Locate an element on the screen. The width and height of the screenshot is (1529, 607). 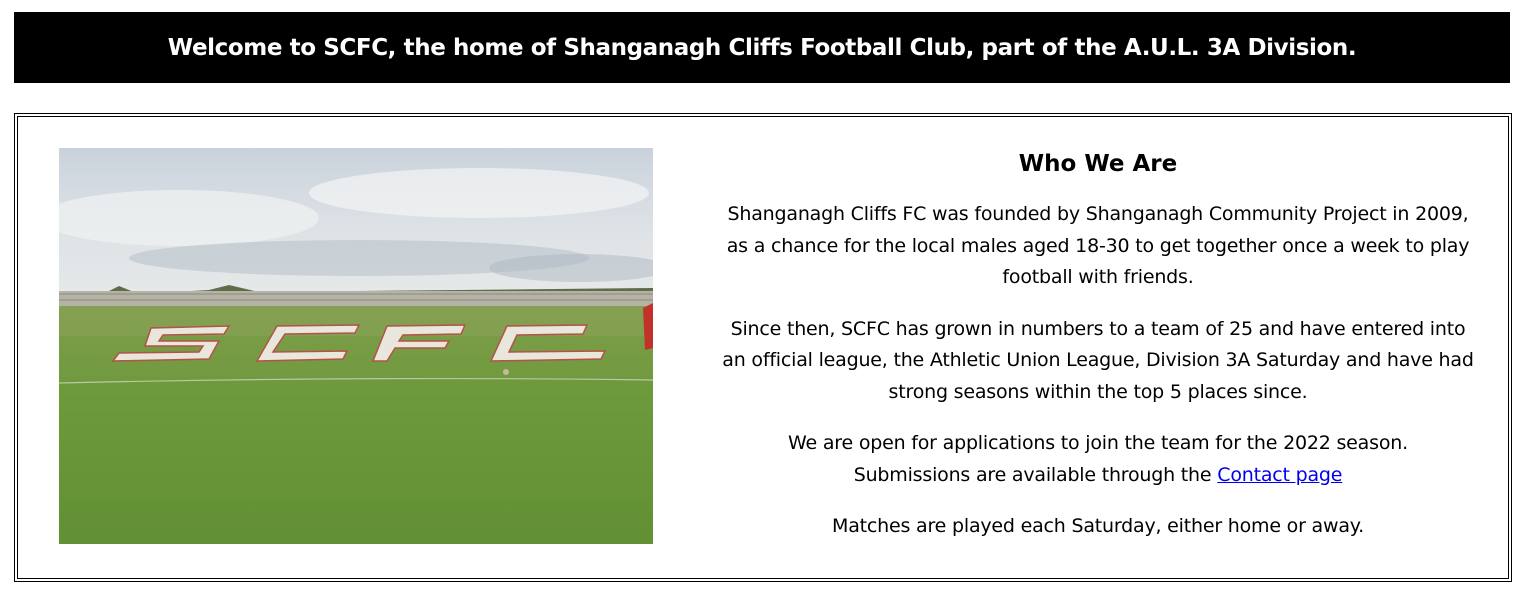
who-we-are-heading: Who We Are is located at coordinates (1098, 164).